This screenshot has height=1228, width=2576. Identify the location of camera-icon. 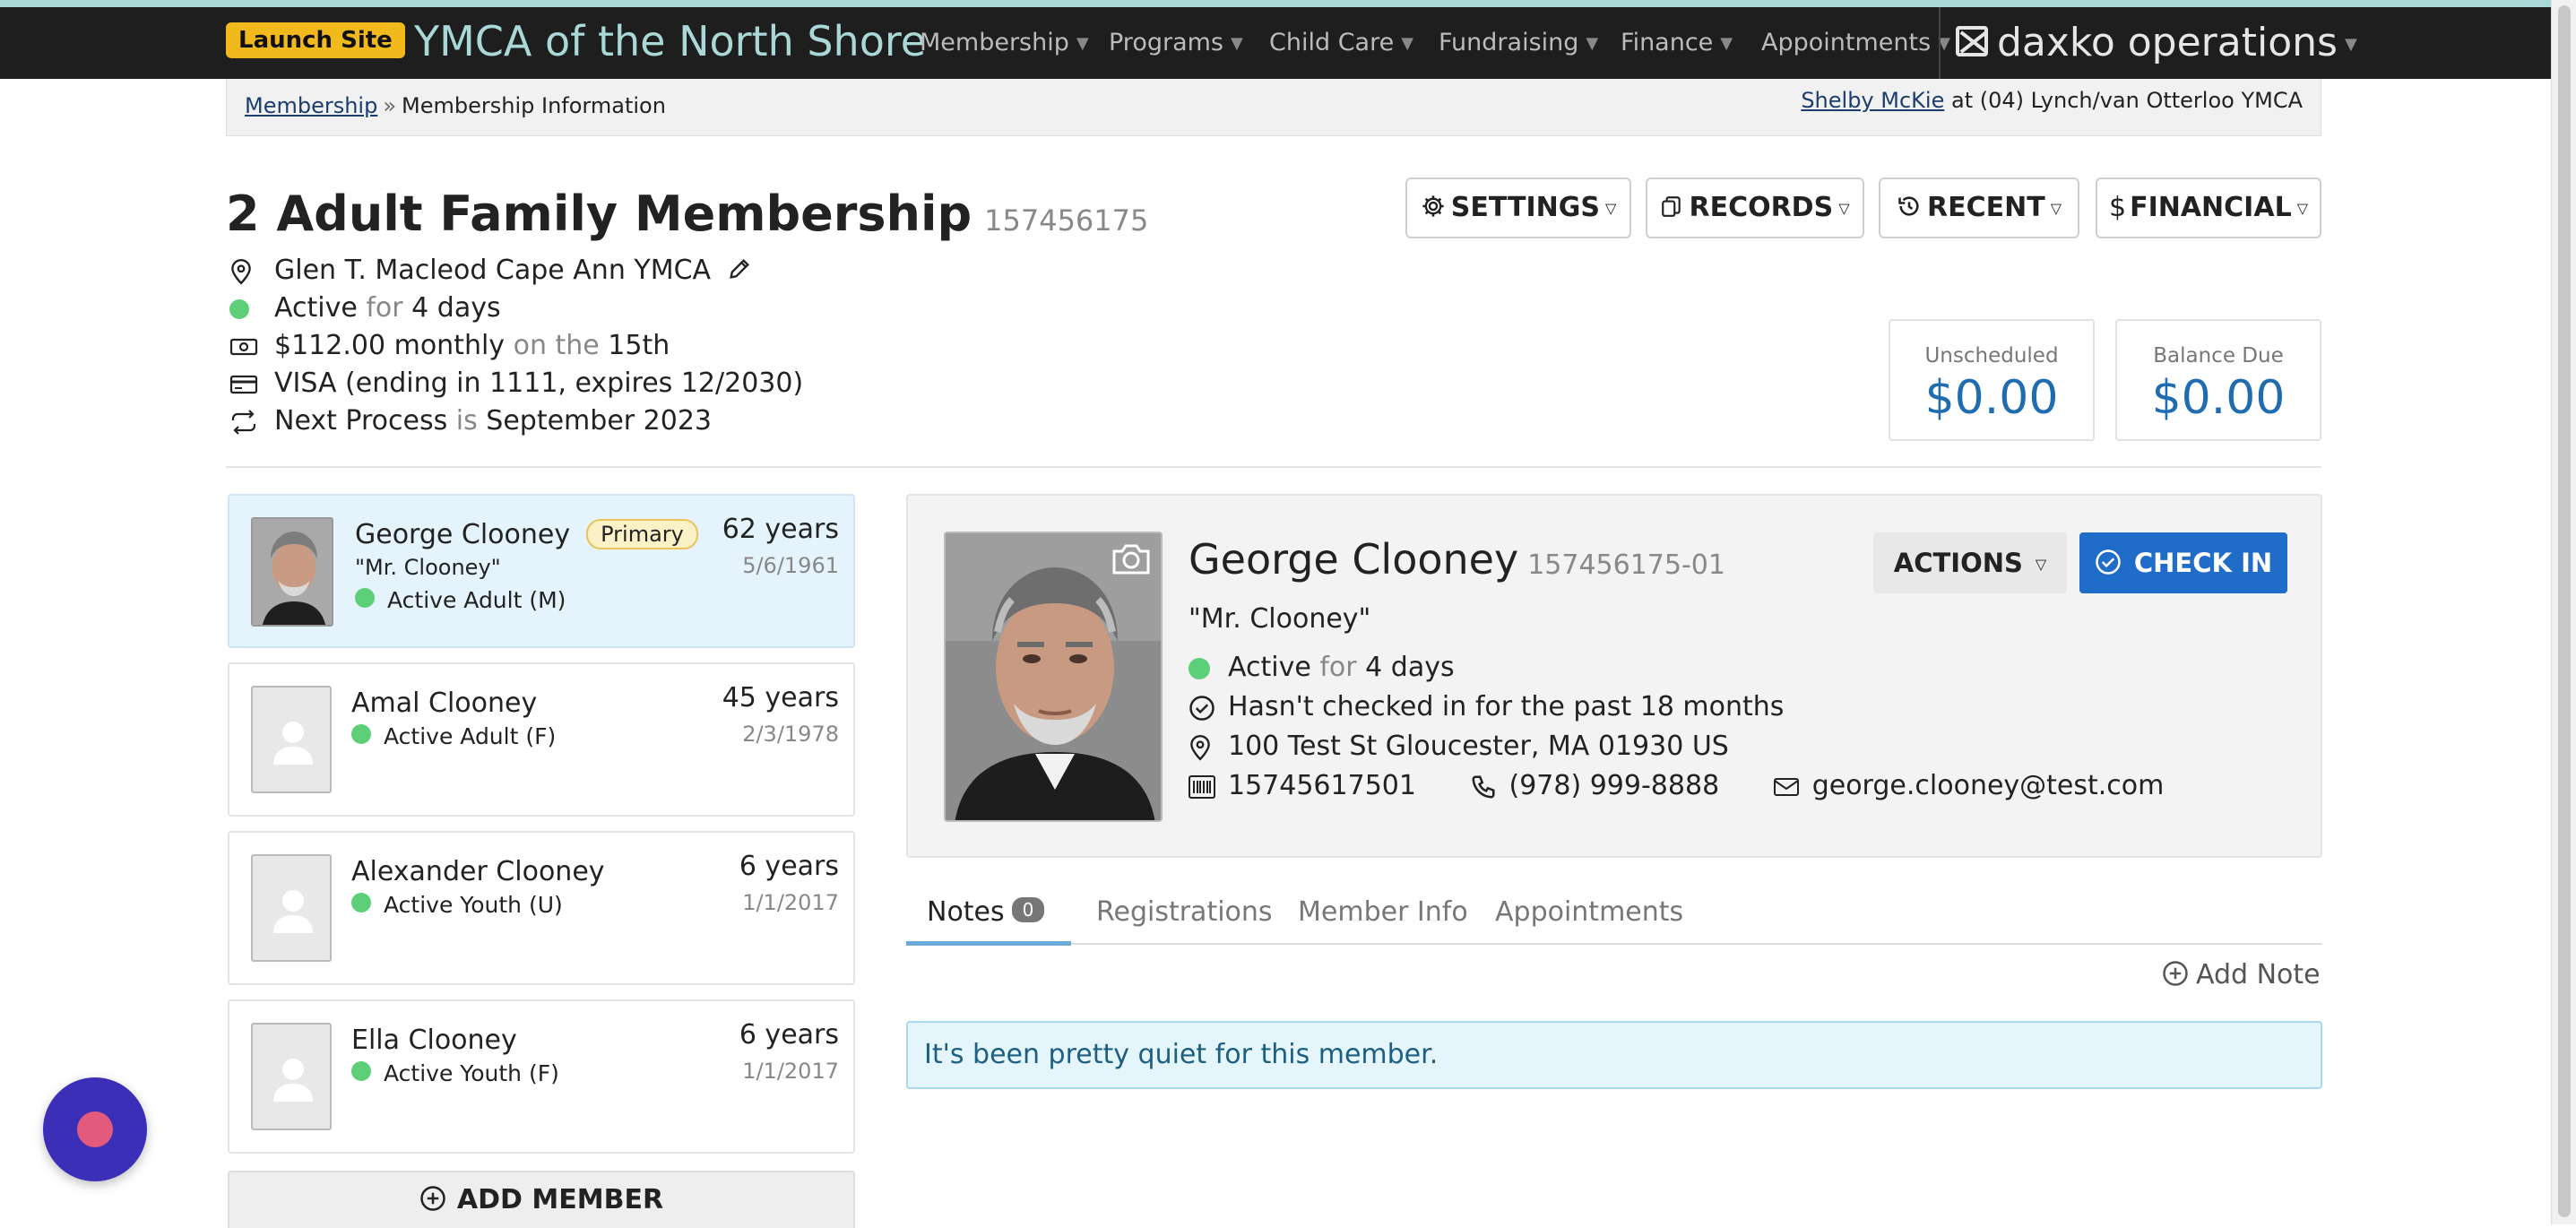
(1131, 560).